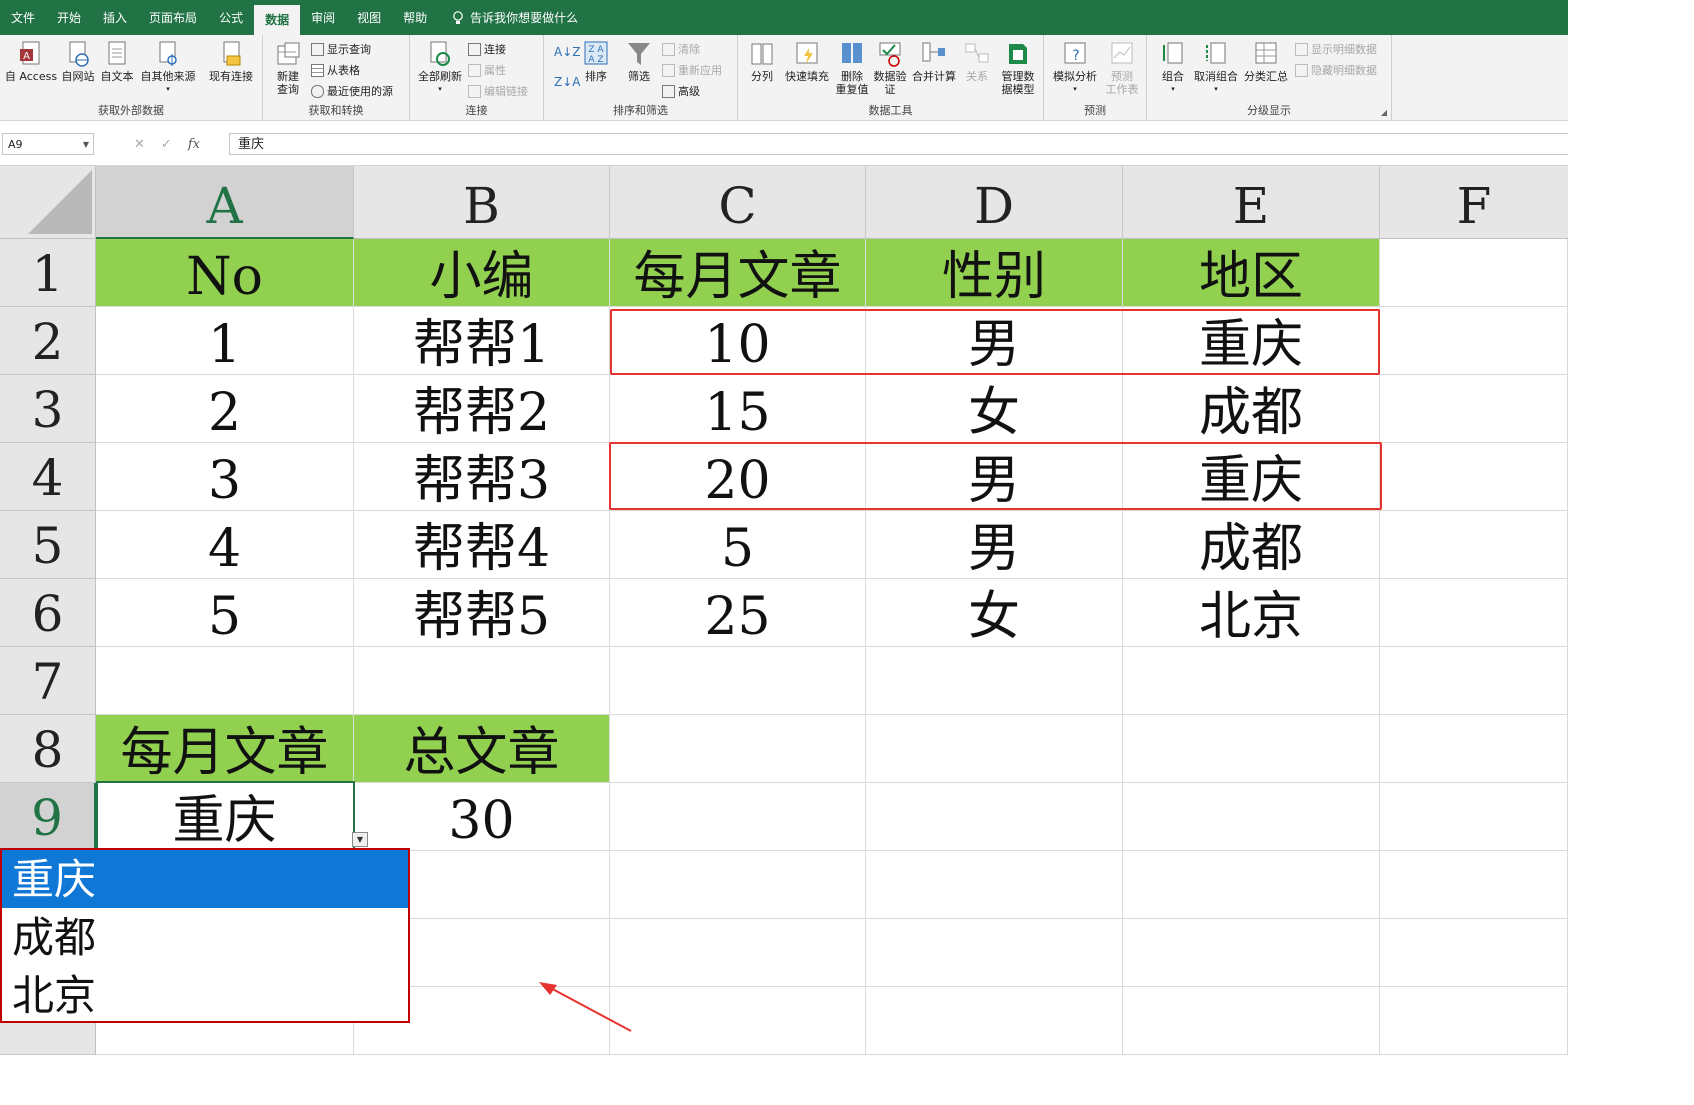  Describe the element at coordinates (994, 477) in the screenshot. I see `cell-d4: 男` at that location.